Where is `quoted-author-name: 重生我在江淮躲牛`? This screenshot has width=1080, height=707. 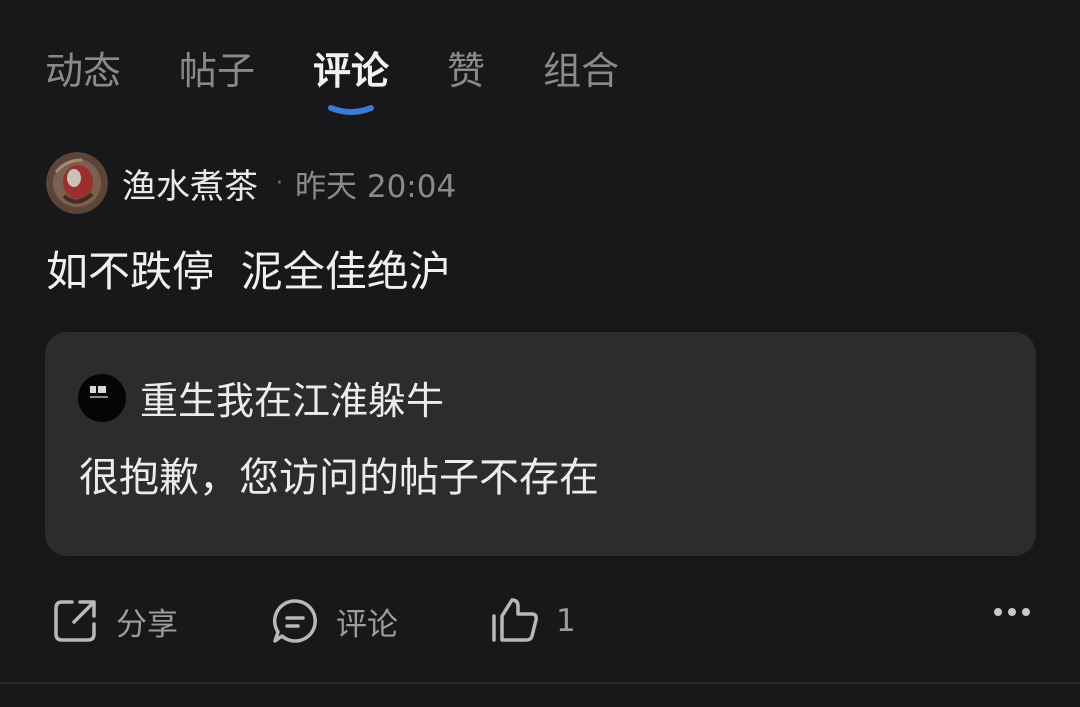 quoted-author-name: 重生我在江淮躲牛 is located at coordinates (292, 397).